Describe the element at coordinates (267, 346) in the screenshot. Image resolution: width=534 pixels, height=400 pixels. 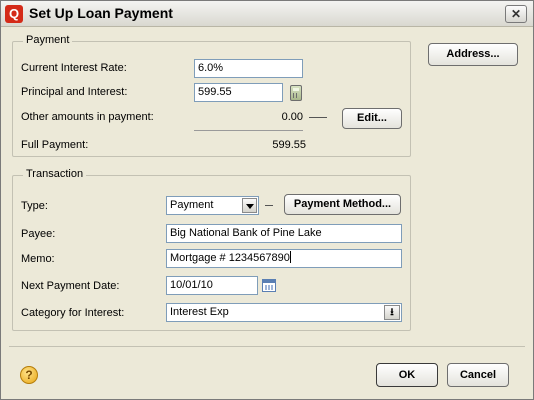
I see `footer-separator` at that location.